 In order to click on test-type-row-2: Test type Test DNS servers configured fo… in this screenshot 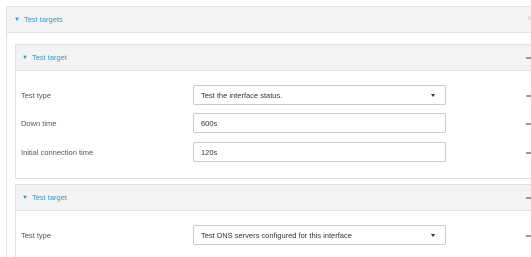, I will do `click(273, 236)`.